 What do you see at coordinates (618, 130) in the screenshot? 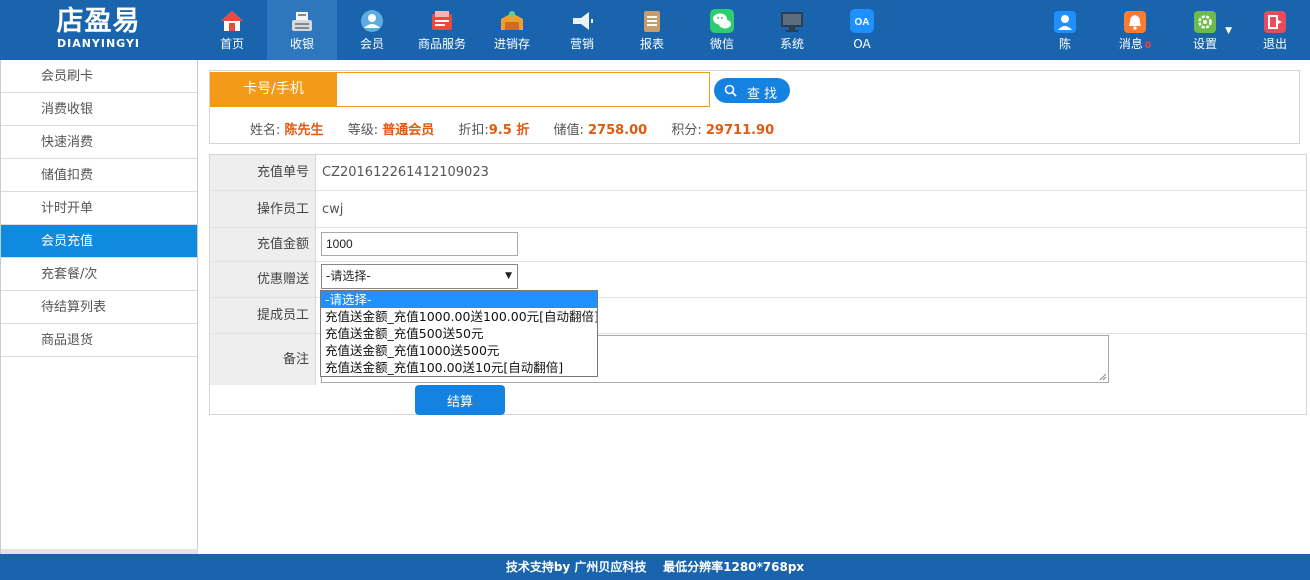
I see `member-balance: 2758.00` at bounding box center [618, 130].